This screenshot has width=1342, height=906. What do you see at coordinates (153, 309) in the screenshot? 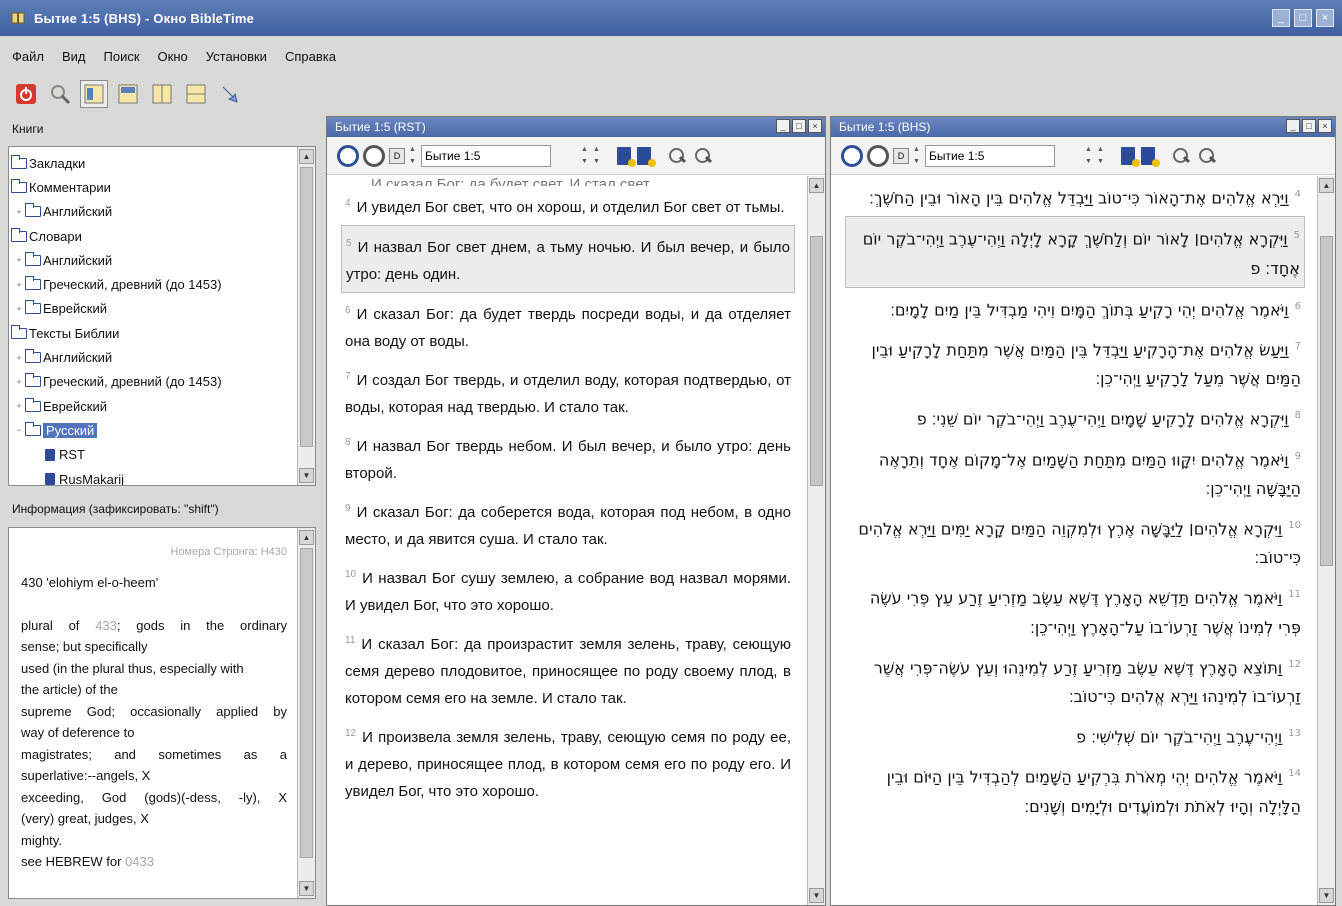
I see `bookshelf-tree-row: + Еврейский` at bounding box center [153, 309].